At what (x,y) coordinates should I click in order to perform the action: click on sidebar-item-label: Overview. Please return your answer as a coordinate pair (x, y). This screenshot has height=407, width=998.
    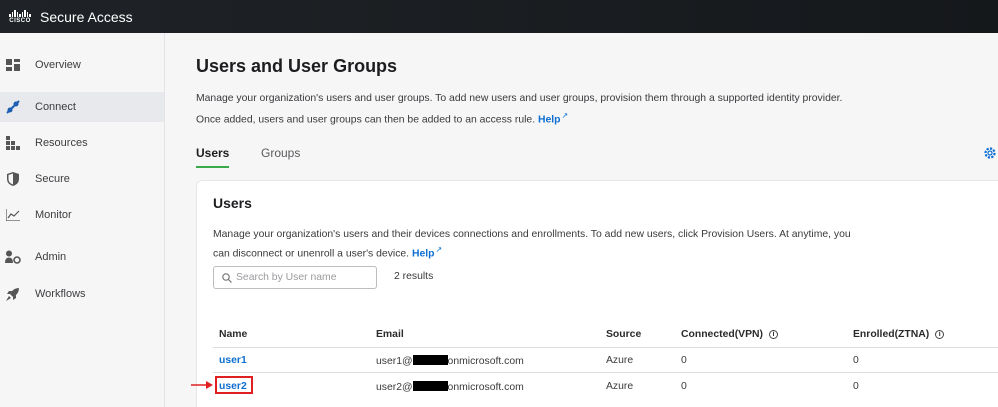
    Looking at the image, I should click on (58, 65).